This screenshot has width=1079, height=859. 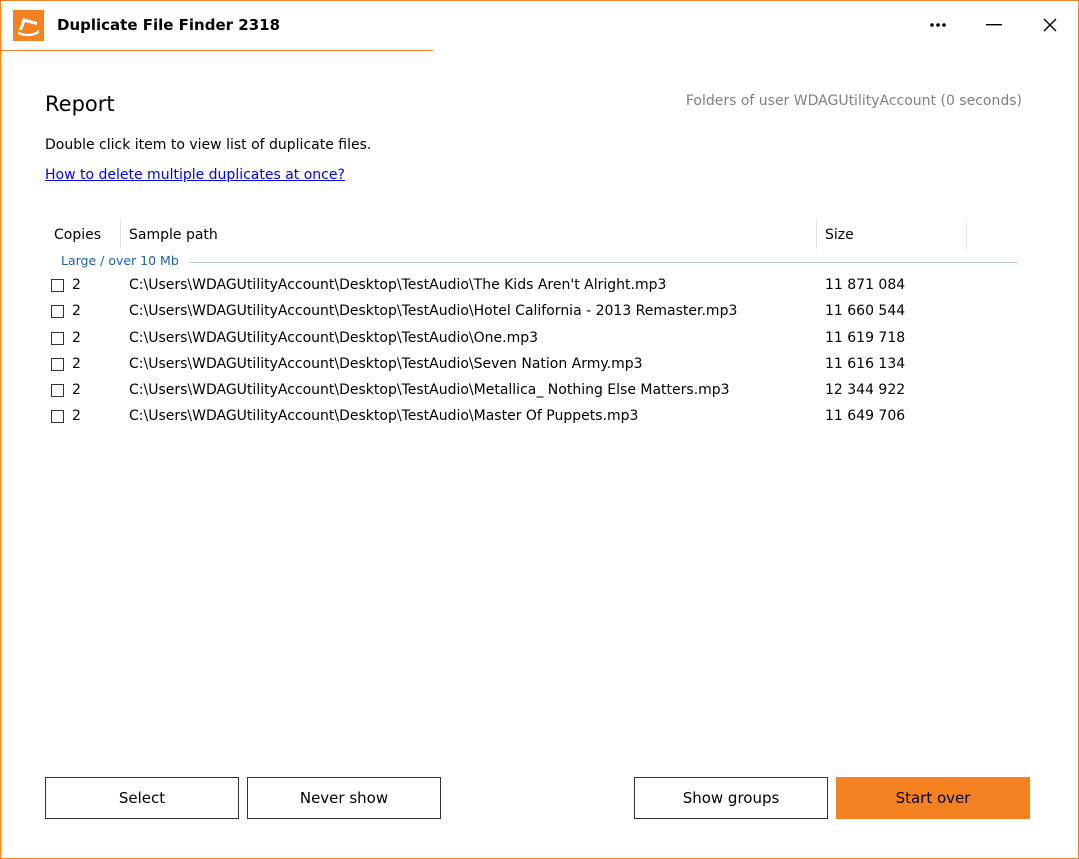 I want to click on title-bar: Duplicate File Finder 2318, so click(x=539, y=26).